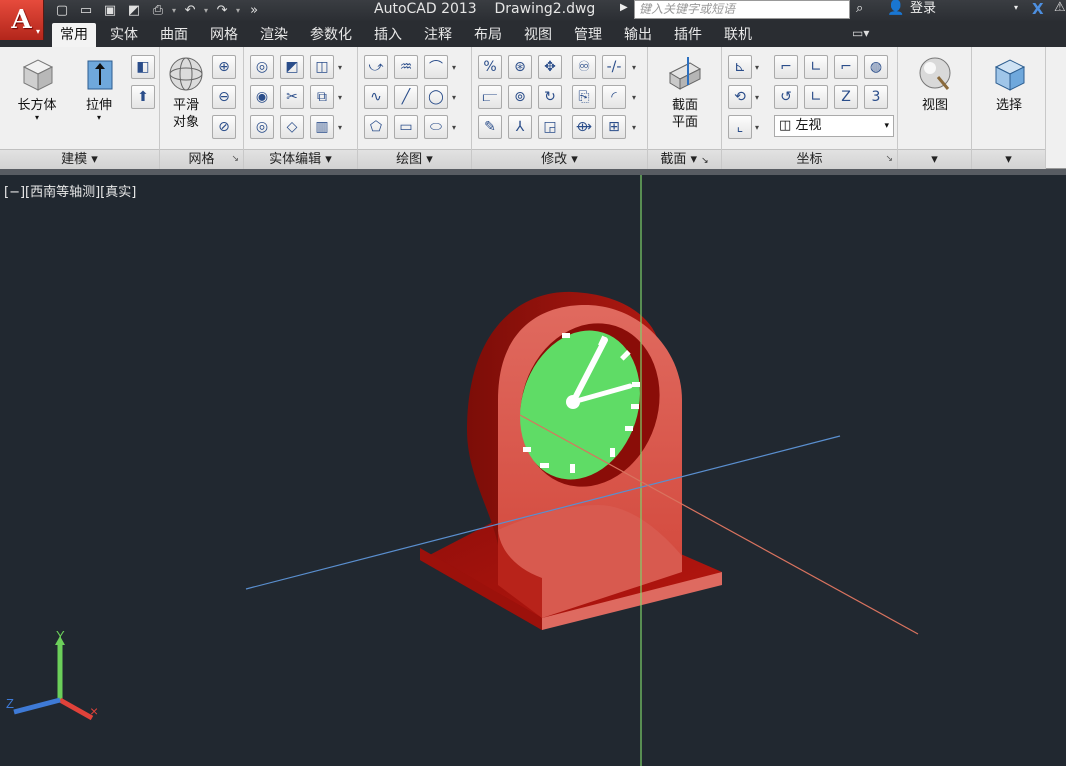 The image size is (1066, 766). Describe the element at coordinates (322, 127) in the screenshot. I see `slice-icon: ▥` at that location.